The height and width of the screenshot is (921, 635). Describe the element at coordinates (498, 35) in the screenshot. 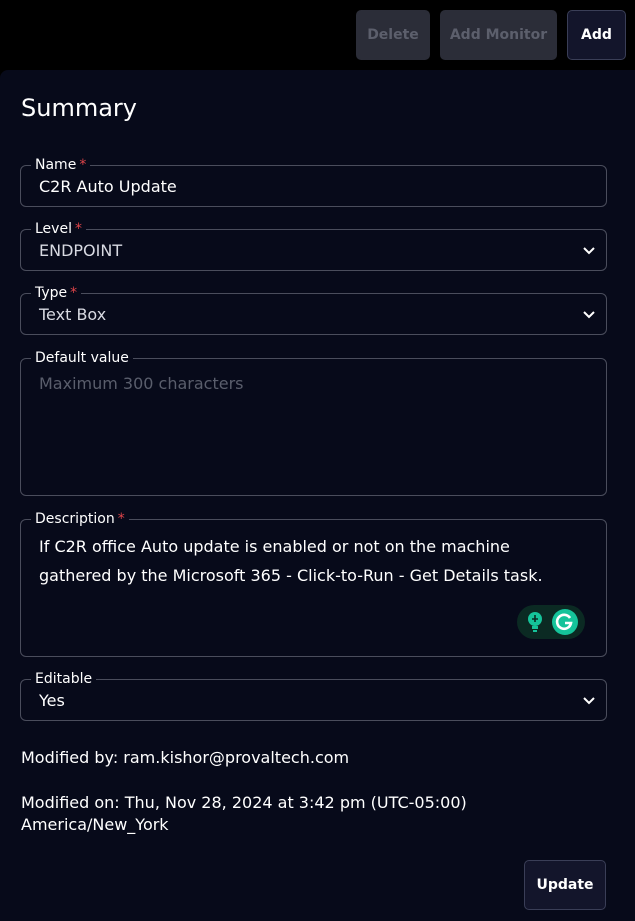

I see `add-monitor-button: Add Monitor` at that location.